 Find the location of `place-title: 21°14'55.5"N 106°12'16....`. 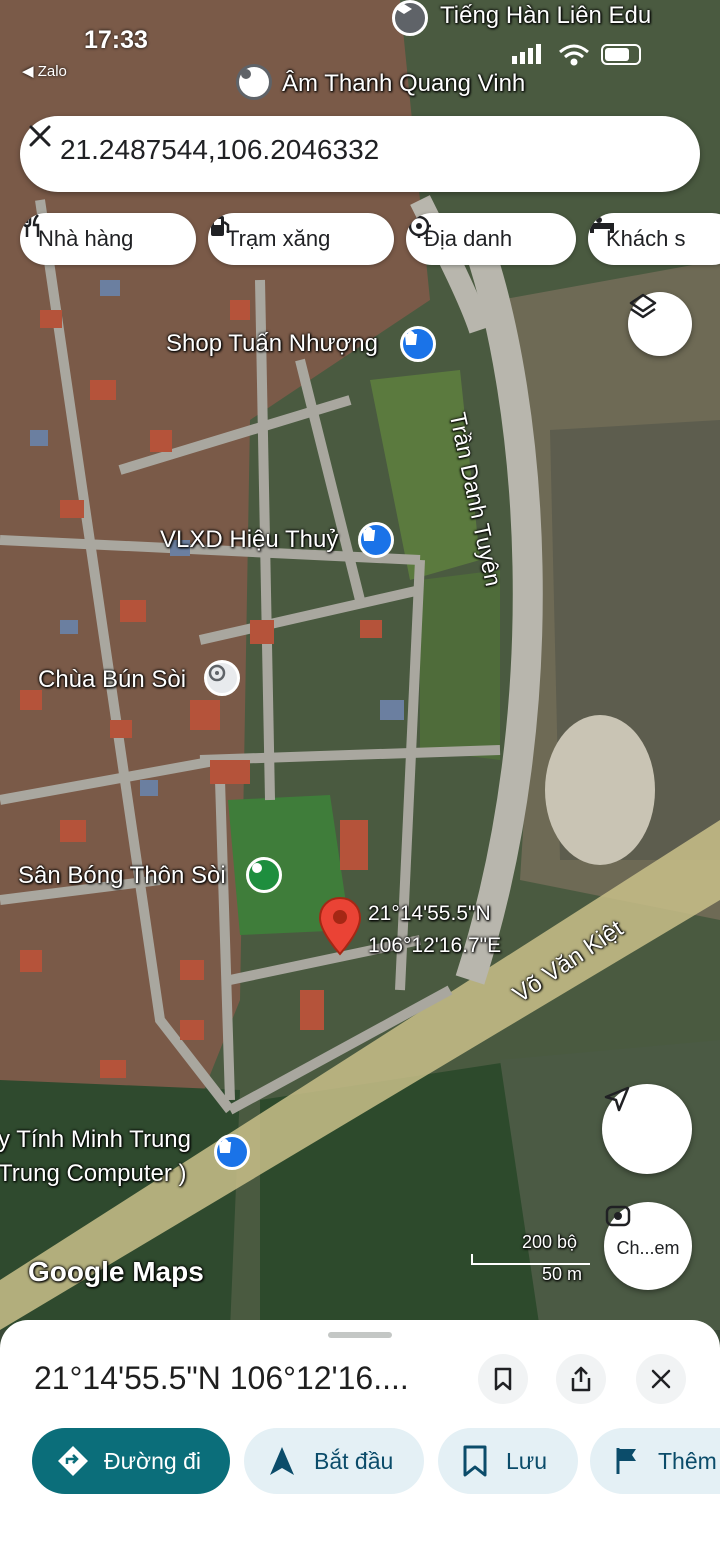

place-title: 21°14'55.5"N 106°12'16.... is located at coordinates (221, 1378).